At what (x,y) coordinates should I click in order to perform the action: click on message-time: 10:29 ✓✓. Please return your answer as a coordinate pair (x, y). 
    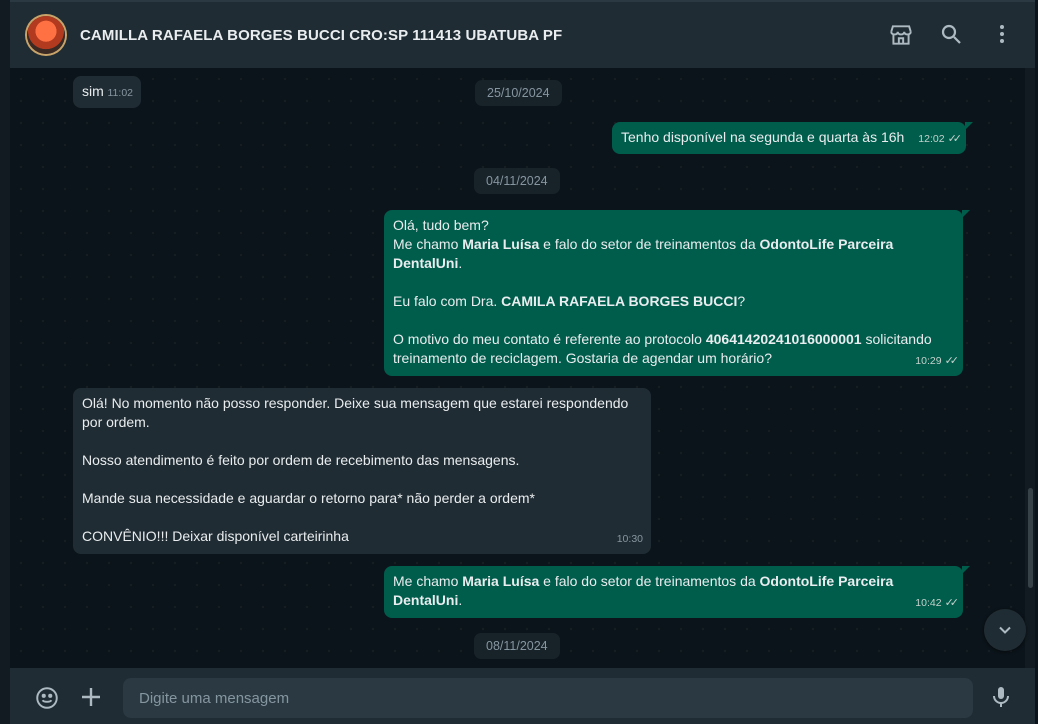
    Looking at the image, I should click on (937, 361).